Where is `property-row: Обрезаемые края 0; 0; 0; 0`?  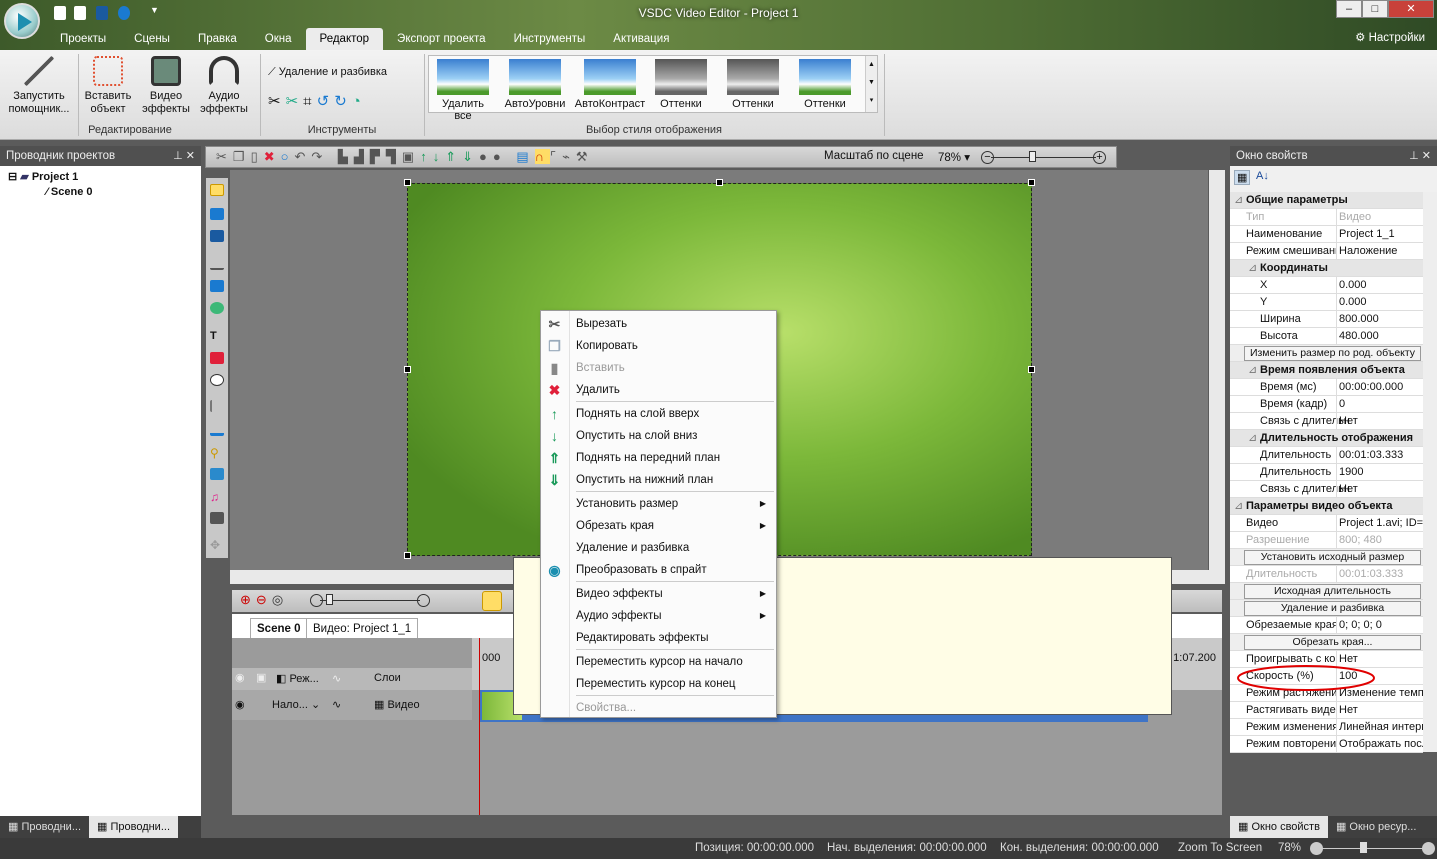
property-row: Обрезаемые края 0; 0; 0; 0 is located at coordinates (1326, 625).